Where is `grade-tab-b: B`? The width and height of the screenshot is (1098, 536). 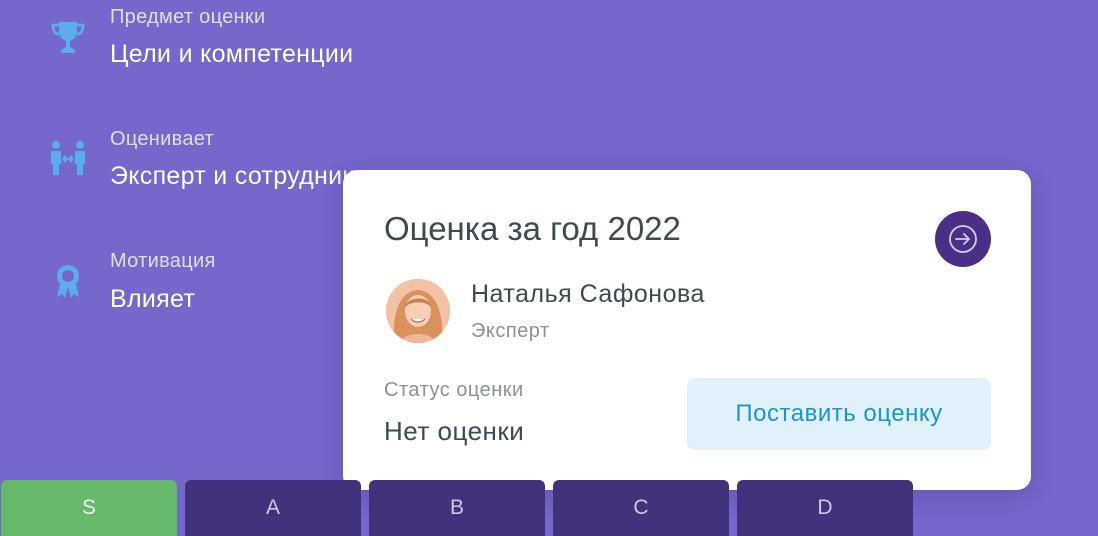
grade-tab-b: B is located at coordinates (457, 508).